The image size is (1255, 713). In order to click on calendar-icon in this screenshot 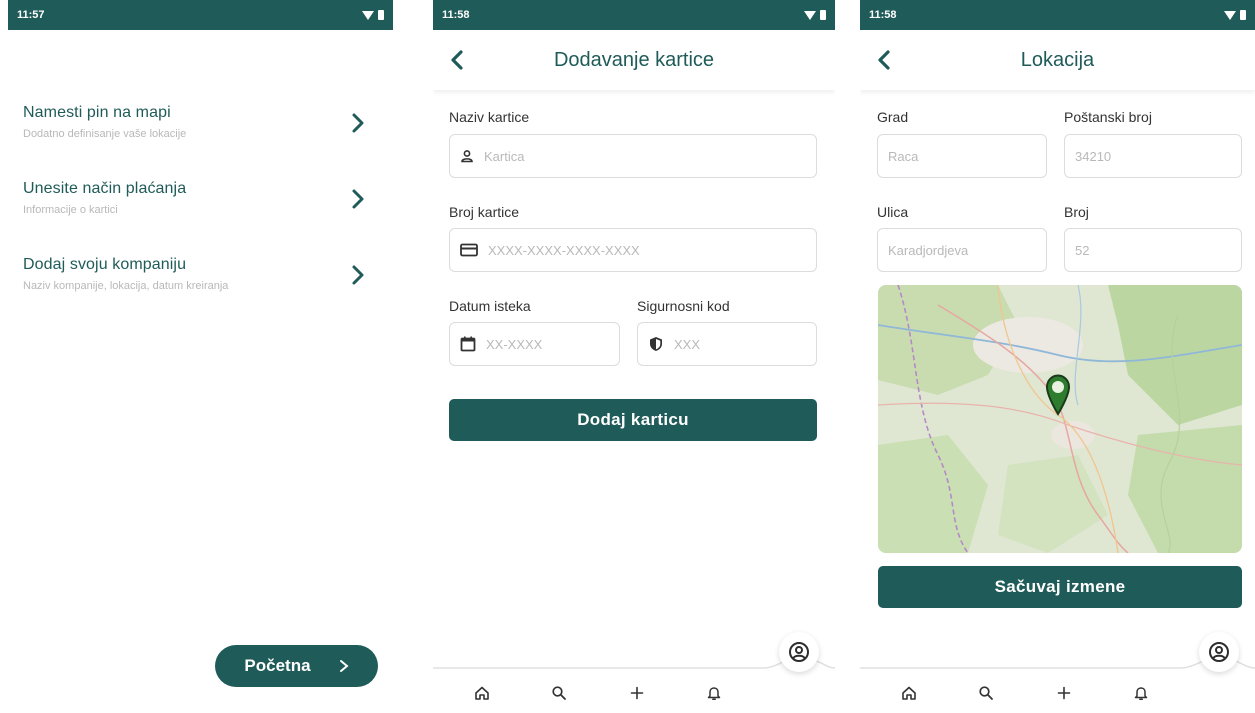, I will do `click(468, 344)`.